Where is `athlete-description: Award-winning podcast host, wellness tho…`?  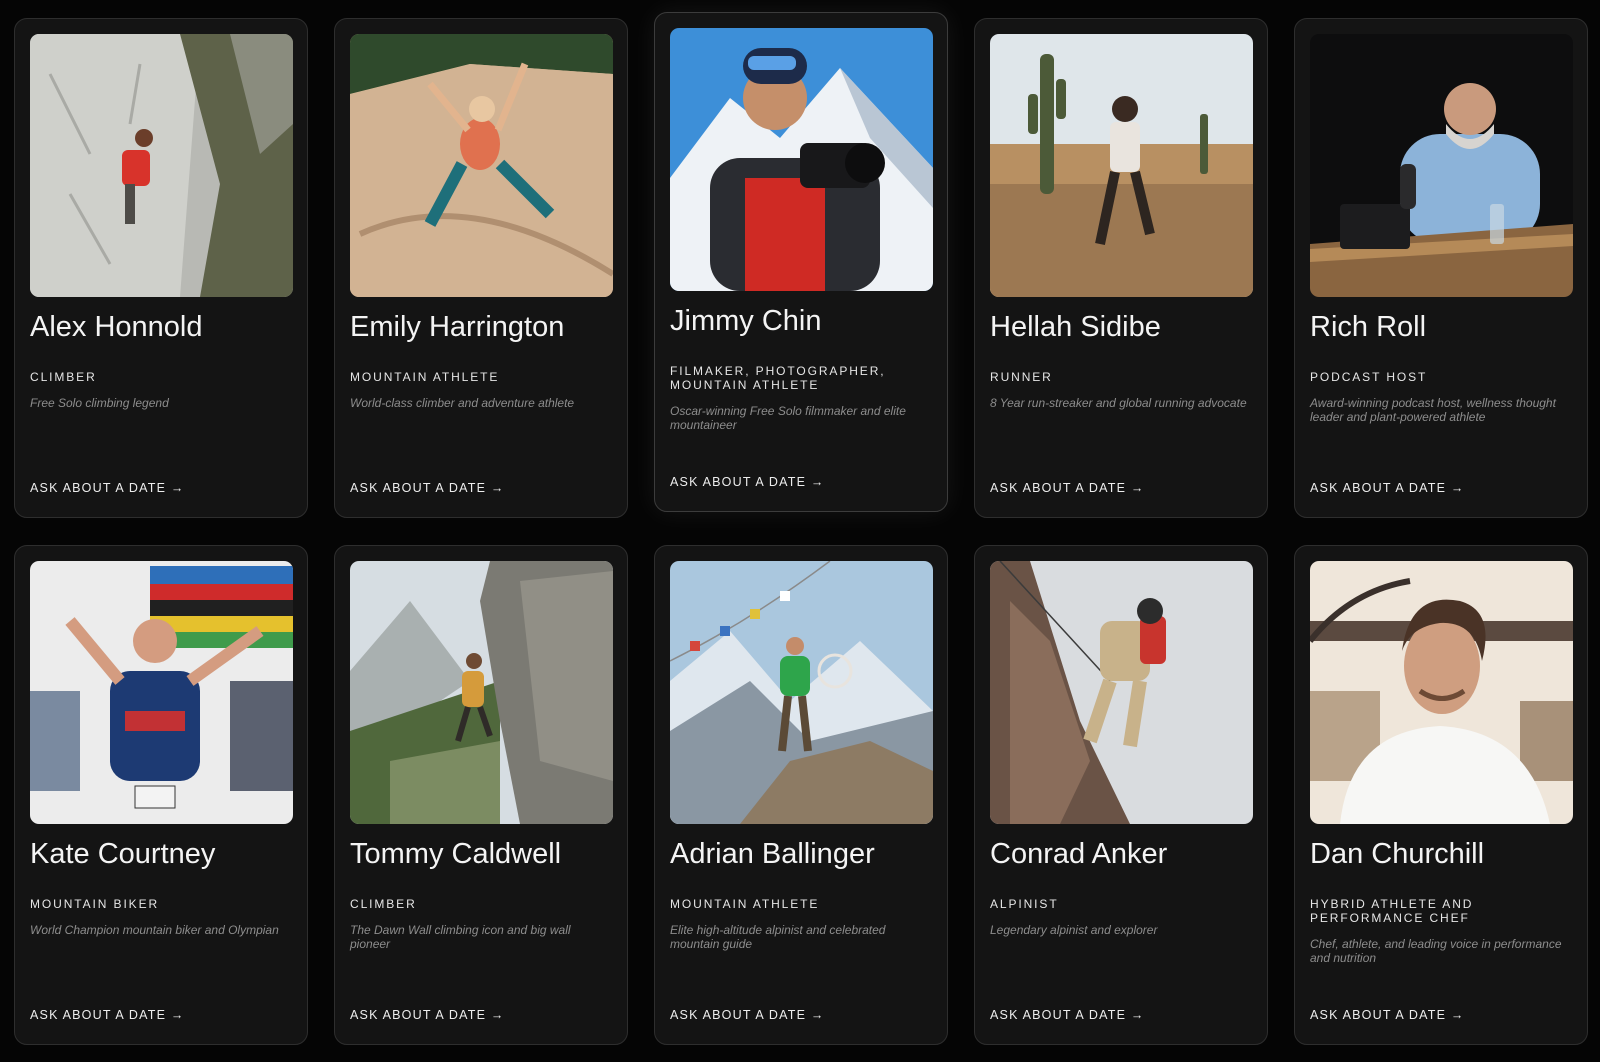 athlete-description: Award-winning podcast host, wellness tho… is located at coordinates (1433, 410).